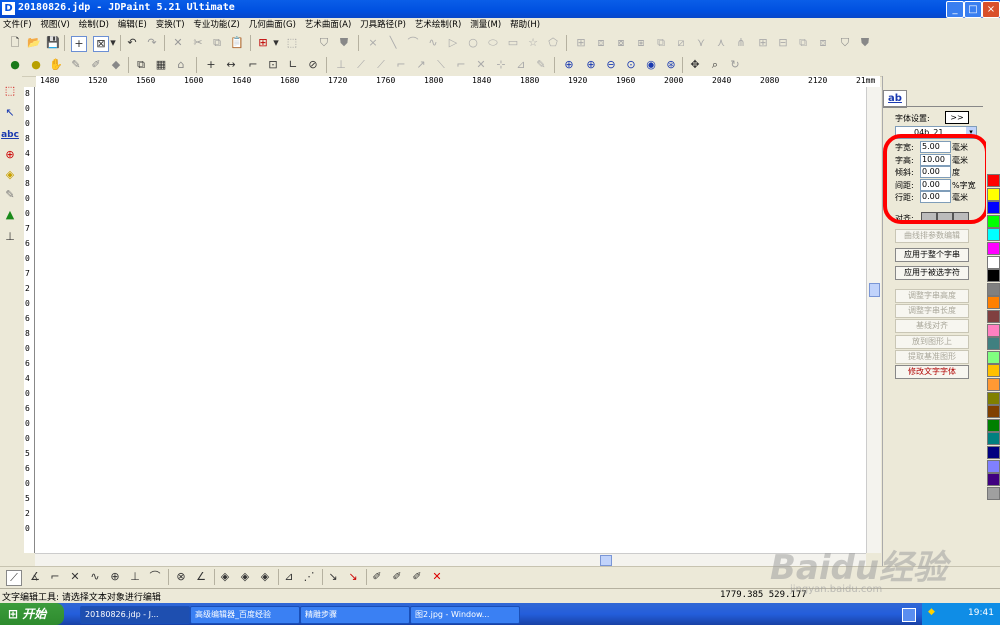 Image resolution: width=1000 pixels, height=625 pixels. What do you see at coordinates (53, 43) in the screenshot?
I see `save-icon: 💾` at bounding box center [53, 43].